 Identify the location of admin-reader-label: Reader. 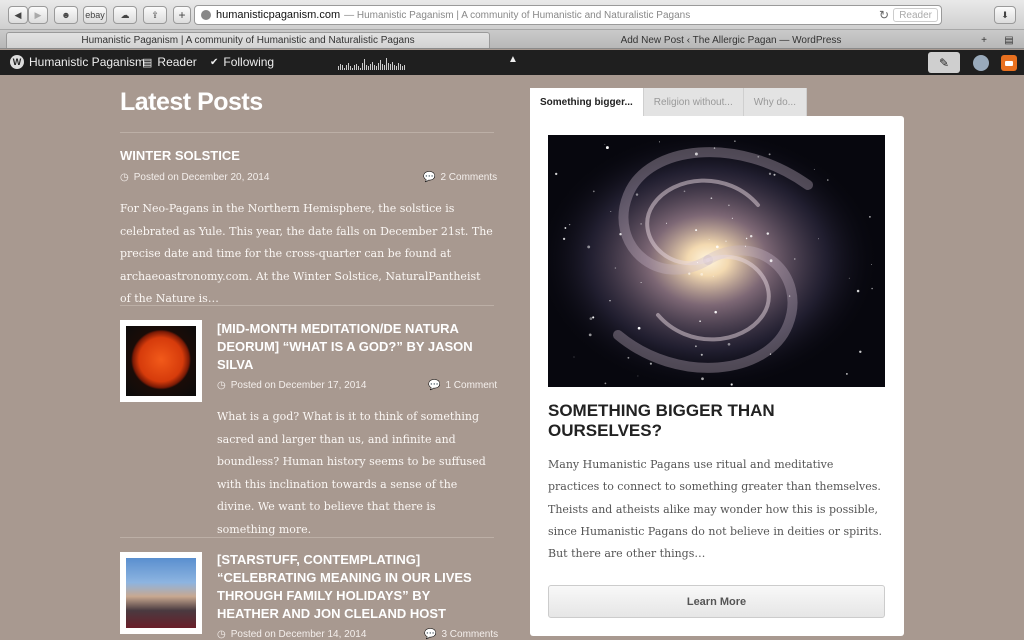
(177, 62).